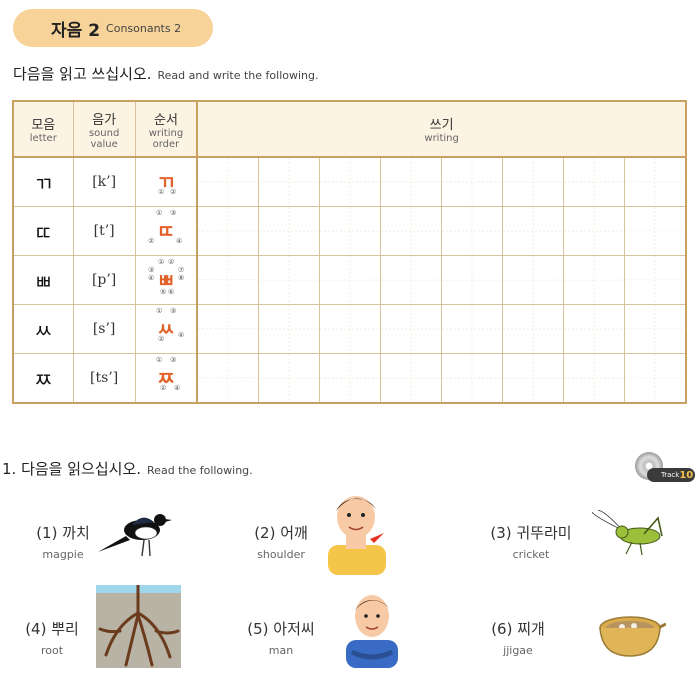  Describe the element at coordinates (166, 133) in the screenshot. I see `header-order-en1: writing` at that location.